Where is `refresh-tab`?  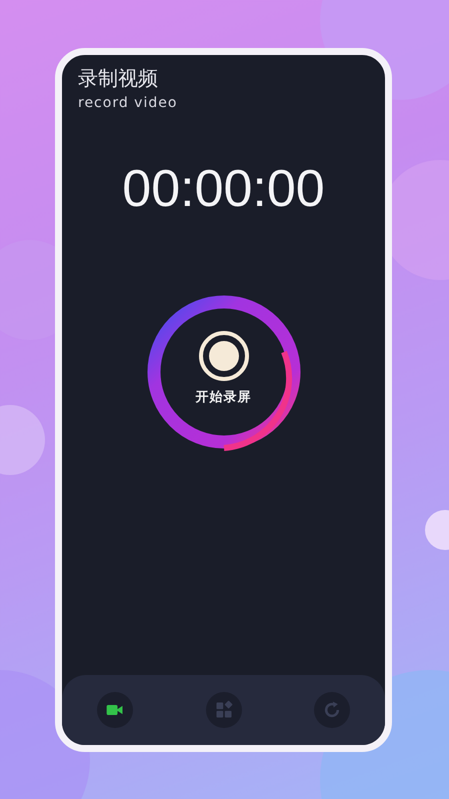
refresh-tab is located at coordinates (332, 710).